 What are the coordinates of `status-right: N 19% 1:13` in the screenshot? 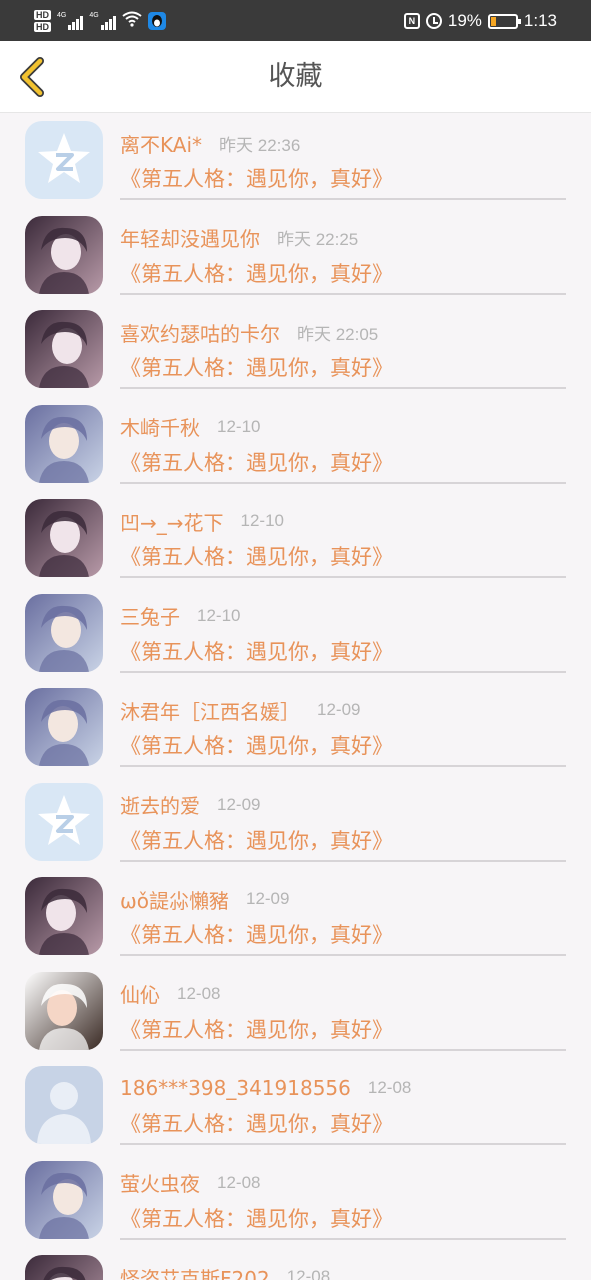 It's located at (480, 21).